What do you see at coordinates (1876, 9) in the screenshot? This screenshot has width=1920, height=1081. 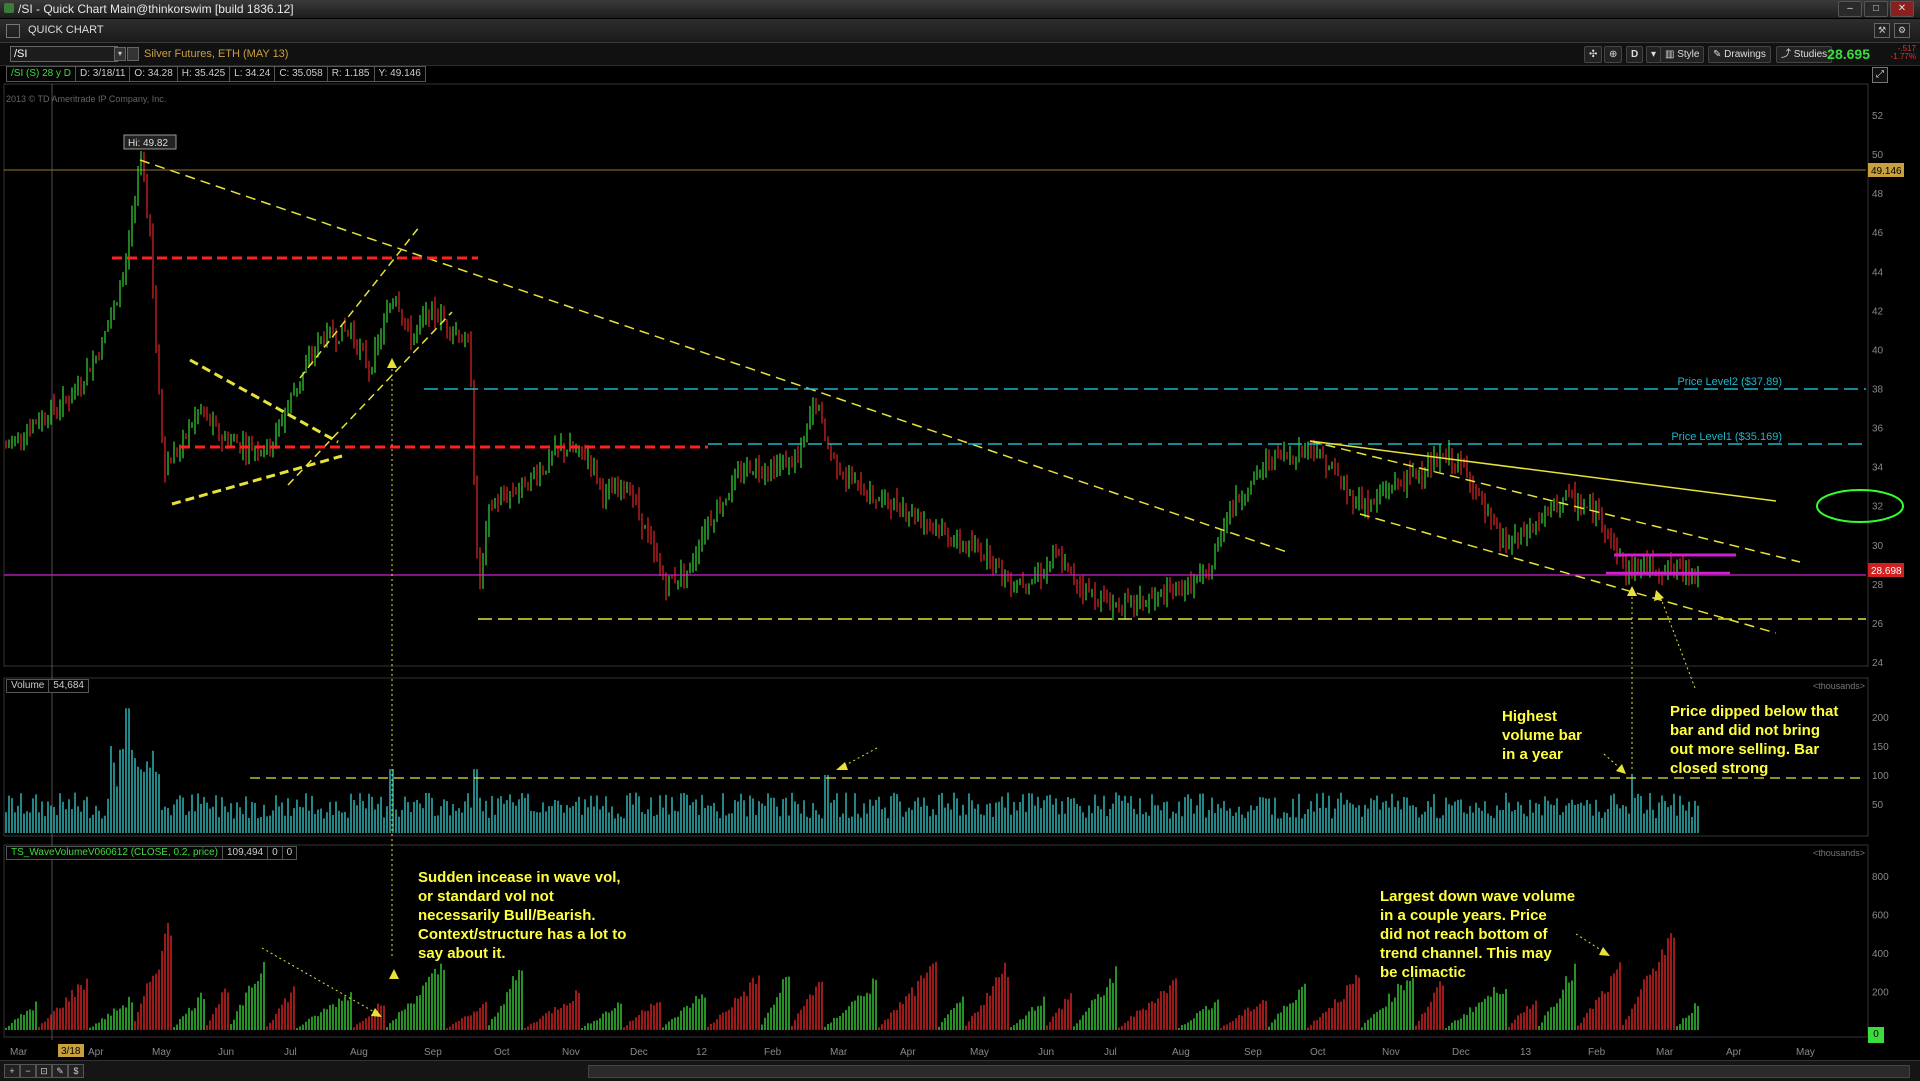 I see `maximize-button: □` at bounding box center [1876, 9].